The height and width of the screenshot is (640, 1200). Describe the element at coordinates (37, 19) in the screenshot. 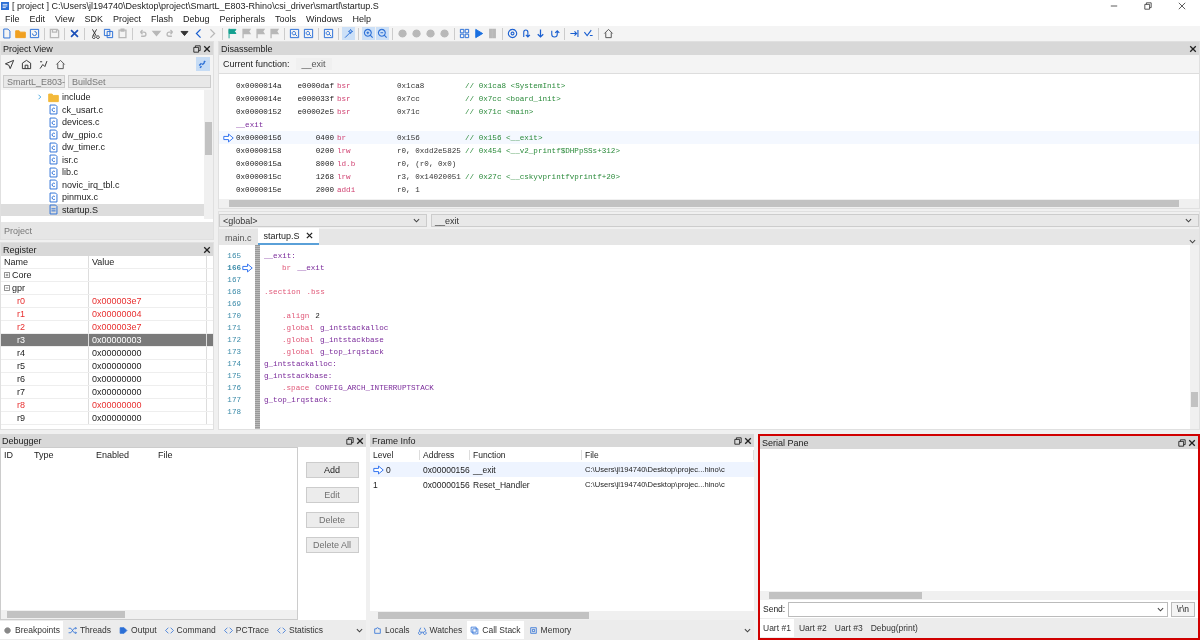

I see `menu-item: Edit` at that location.